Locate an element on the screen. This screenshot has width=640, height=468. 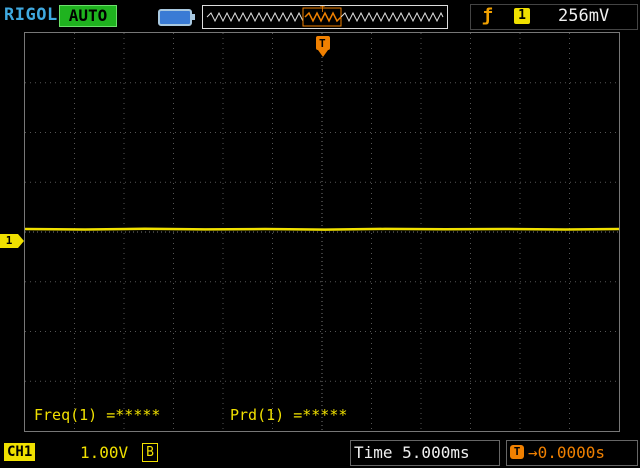
channel1-label: CH1 is located at coordinates (20, 452).